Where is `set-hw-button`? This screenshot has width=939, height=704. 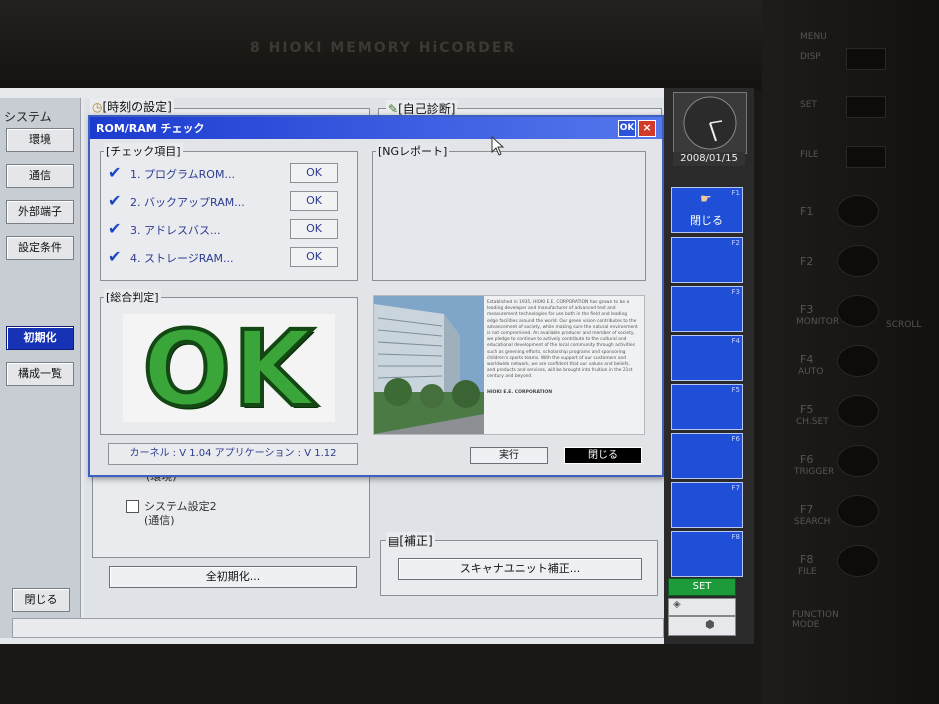 set-hw-button is located at coordinates (866, 107).